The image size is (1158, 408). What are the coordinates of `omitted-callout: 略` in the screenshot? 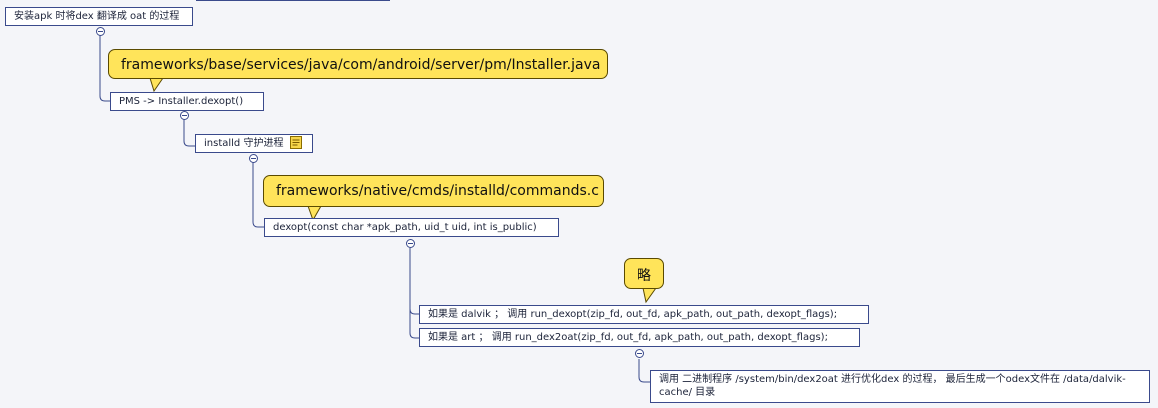 It's located at (644, 273).